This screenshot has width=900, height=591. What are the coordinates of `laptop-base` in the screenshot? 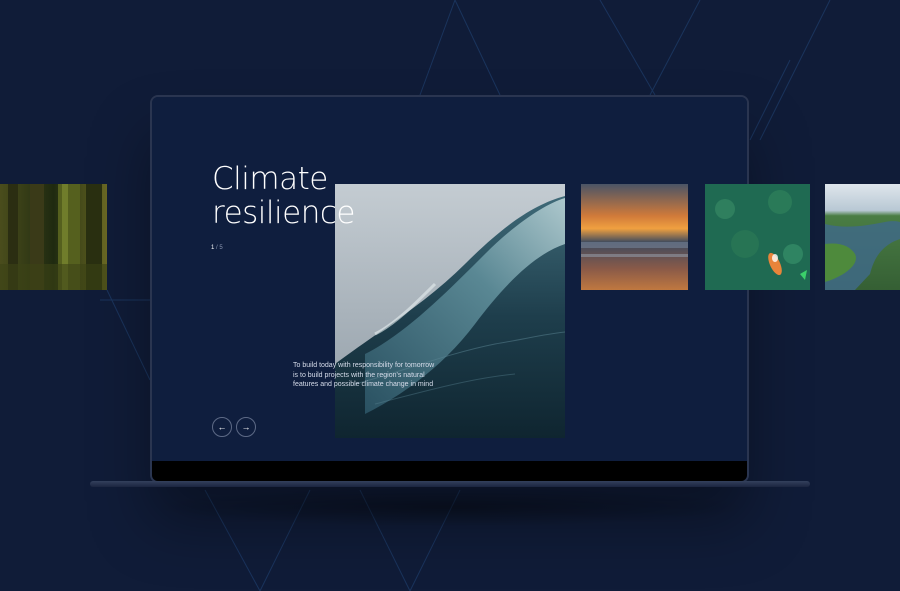 It's located at (450, 484).